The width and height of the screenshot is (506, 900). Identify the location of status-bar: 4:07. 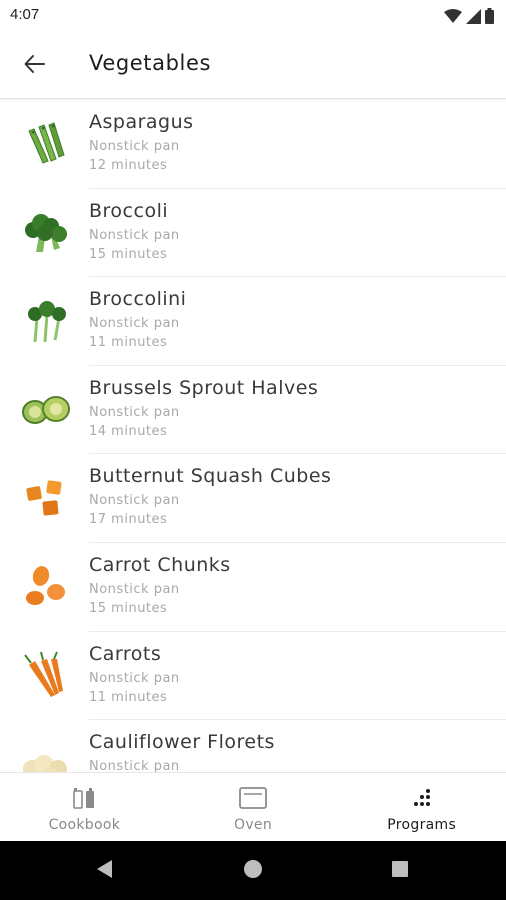
(253, 16).